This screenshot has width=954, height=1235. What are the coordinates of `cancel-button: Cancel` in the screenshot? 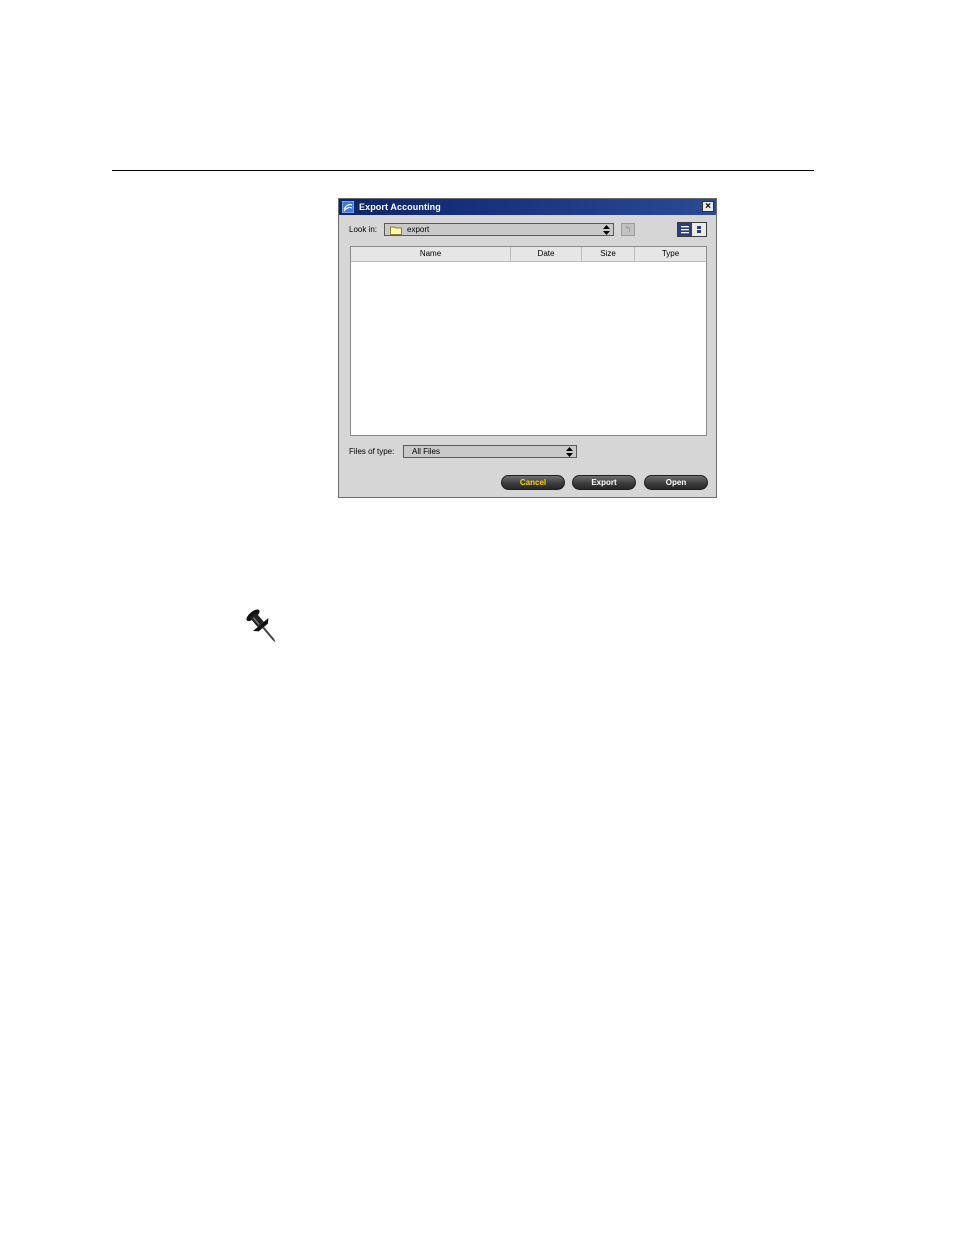 It's located at (533, 482).